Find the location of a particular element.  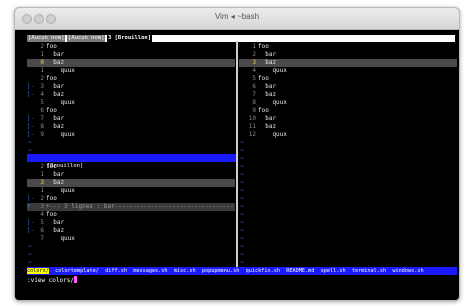

buffer-line: 7 quux is located at coordinates (131, 239).